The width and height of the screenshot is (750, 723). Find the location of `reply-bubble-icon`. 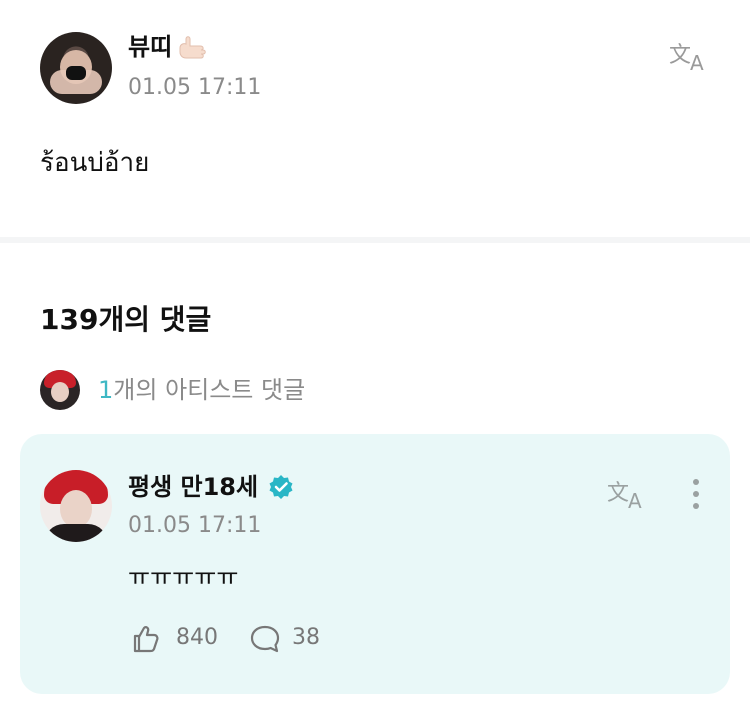

reply-bubble-icon is located at coordinates (265, 639).